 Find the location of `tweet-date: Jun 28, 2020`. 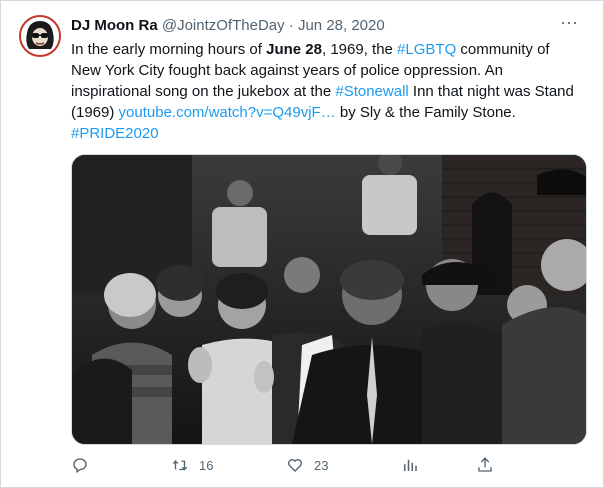

tweet-date: Jun 28, 2020 is located at coordinates (341, 25).